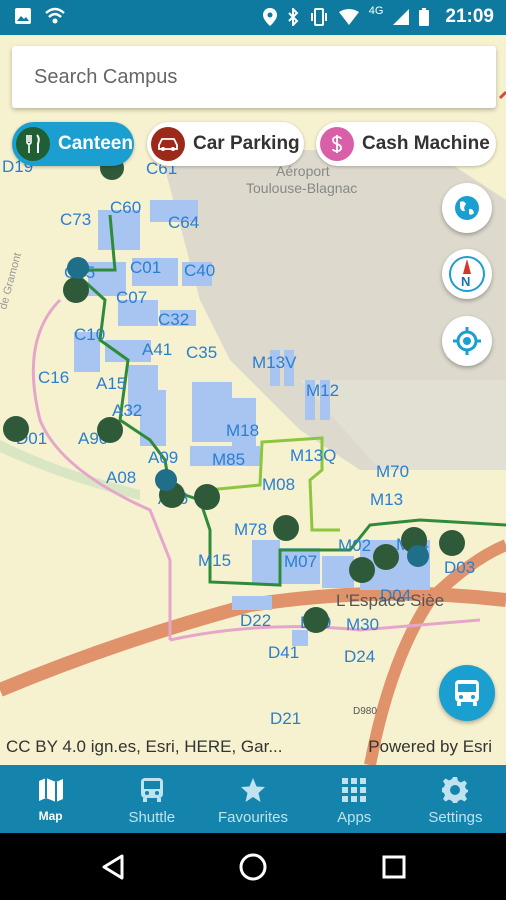 This screenshot has height=900, width=506. I want to click on svg-text: M13V, so click(274, 362).